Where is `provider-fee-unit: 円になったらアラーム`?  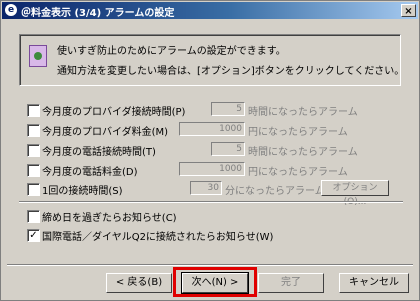
provider-fee-unit: 円になったらアラーム is located at coordinates (298, 132).